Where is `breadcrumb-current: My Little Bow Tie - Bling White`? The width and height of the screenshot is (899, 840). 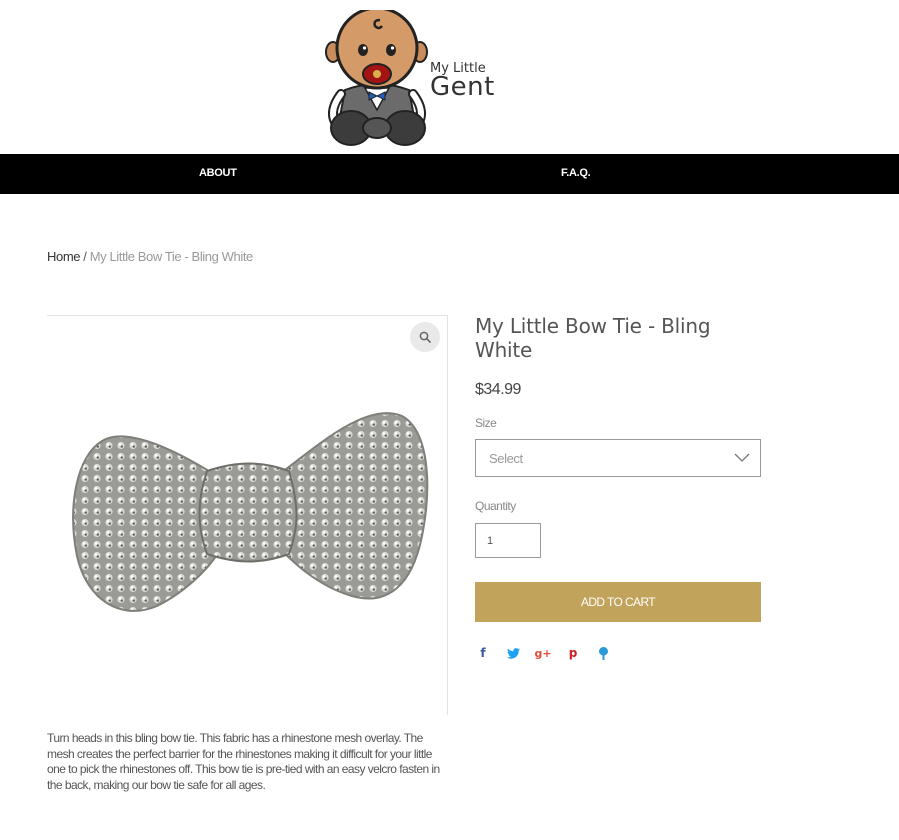
breadcrumb-current: My Little Bow Tie - Bling White is located at coordinates (171, 256).